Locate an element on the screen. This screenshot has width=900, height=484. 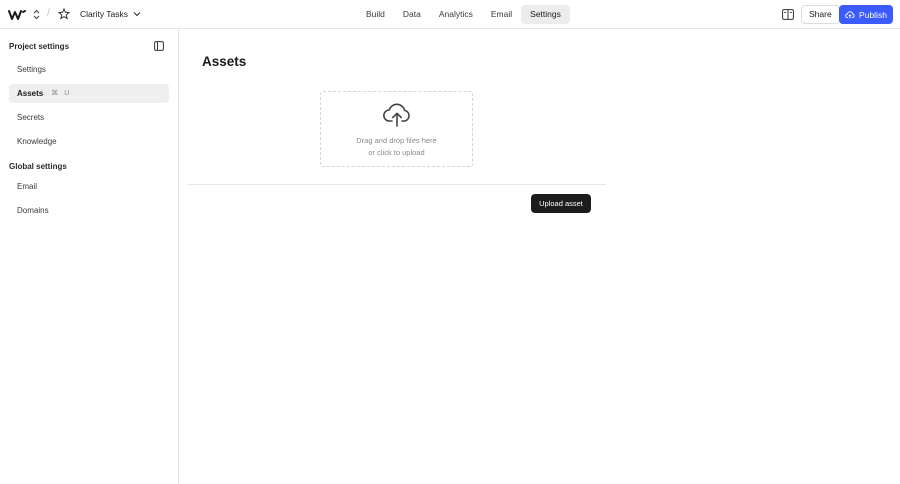
sidebar-item-knowledge: Knowledge is located at coordinates (89, 141).